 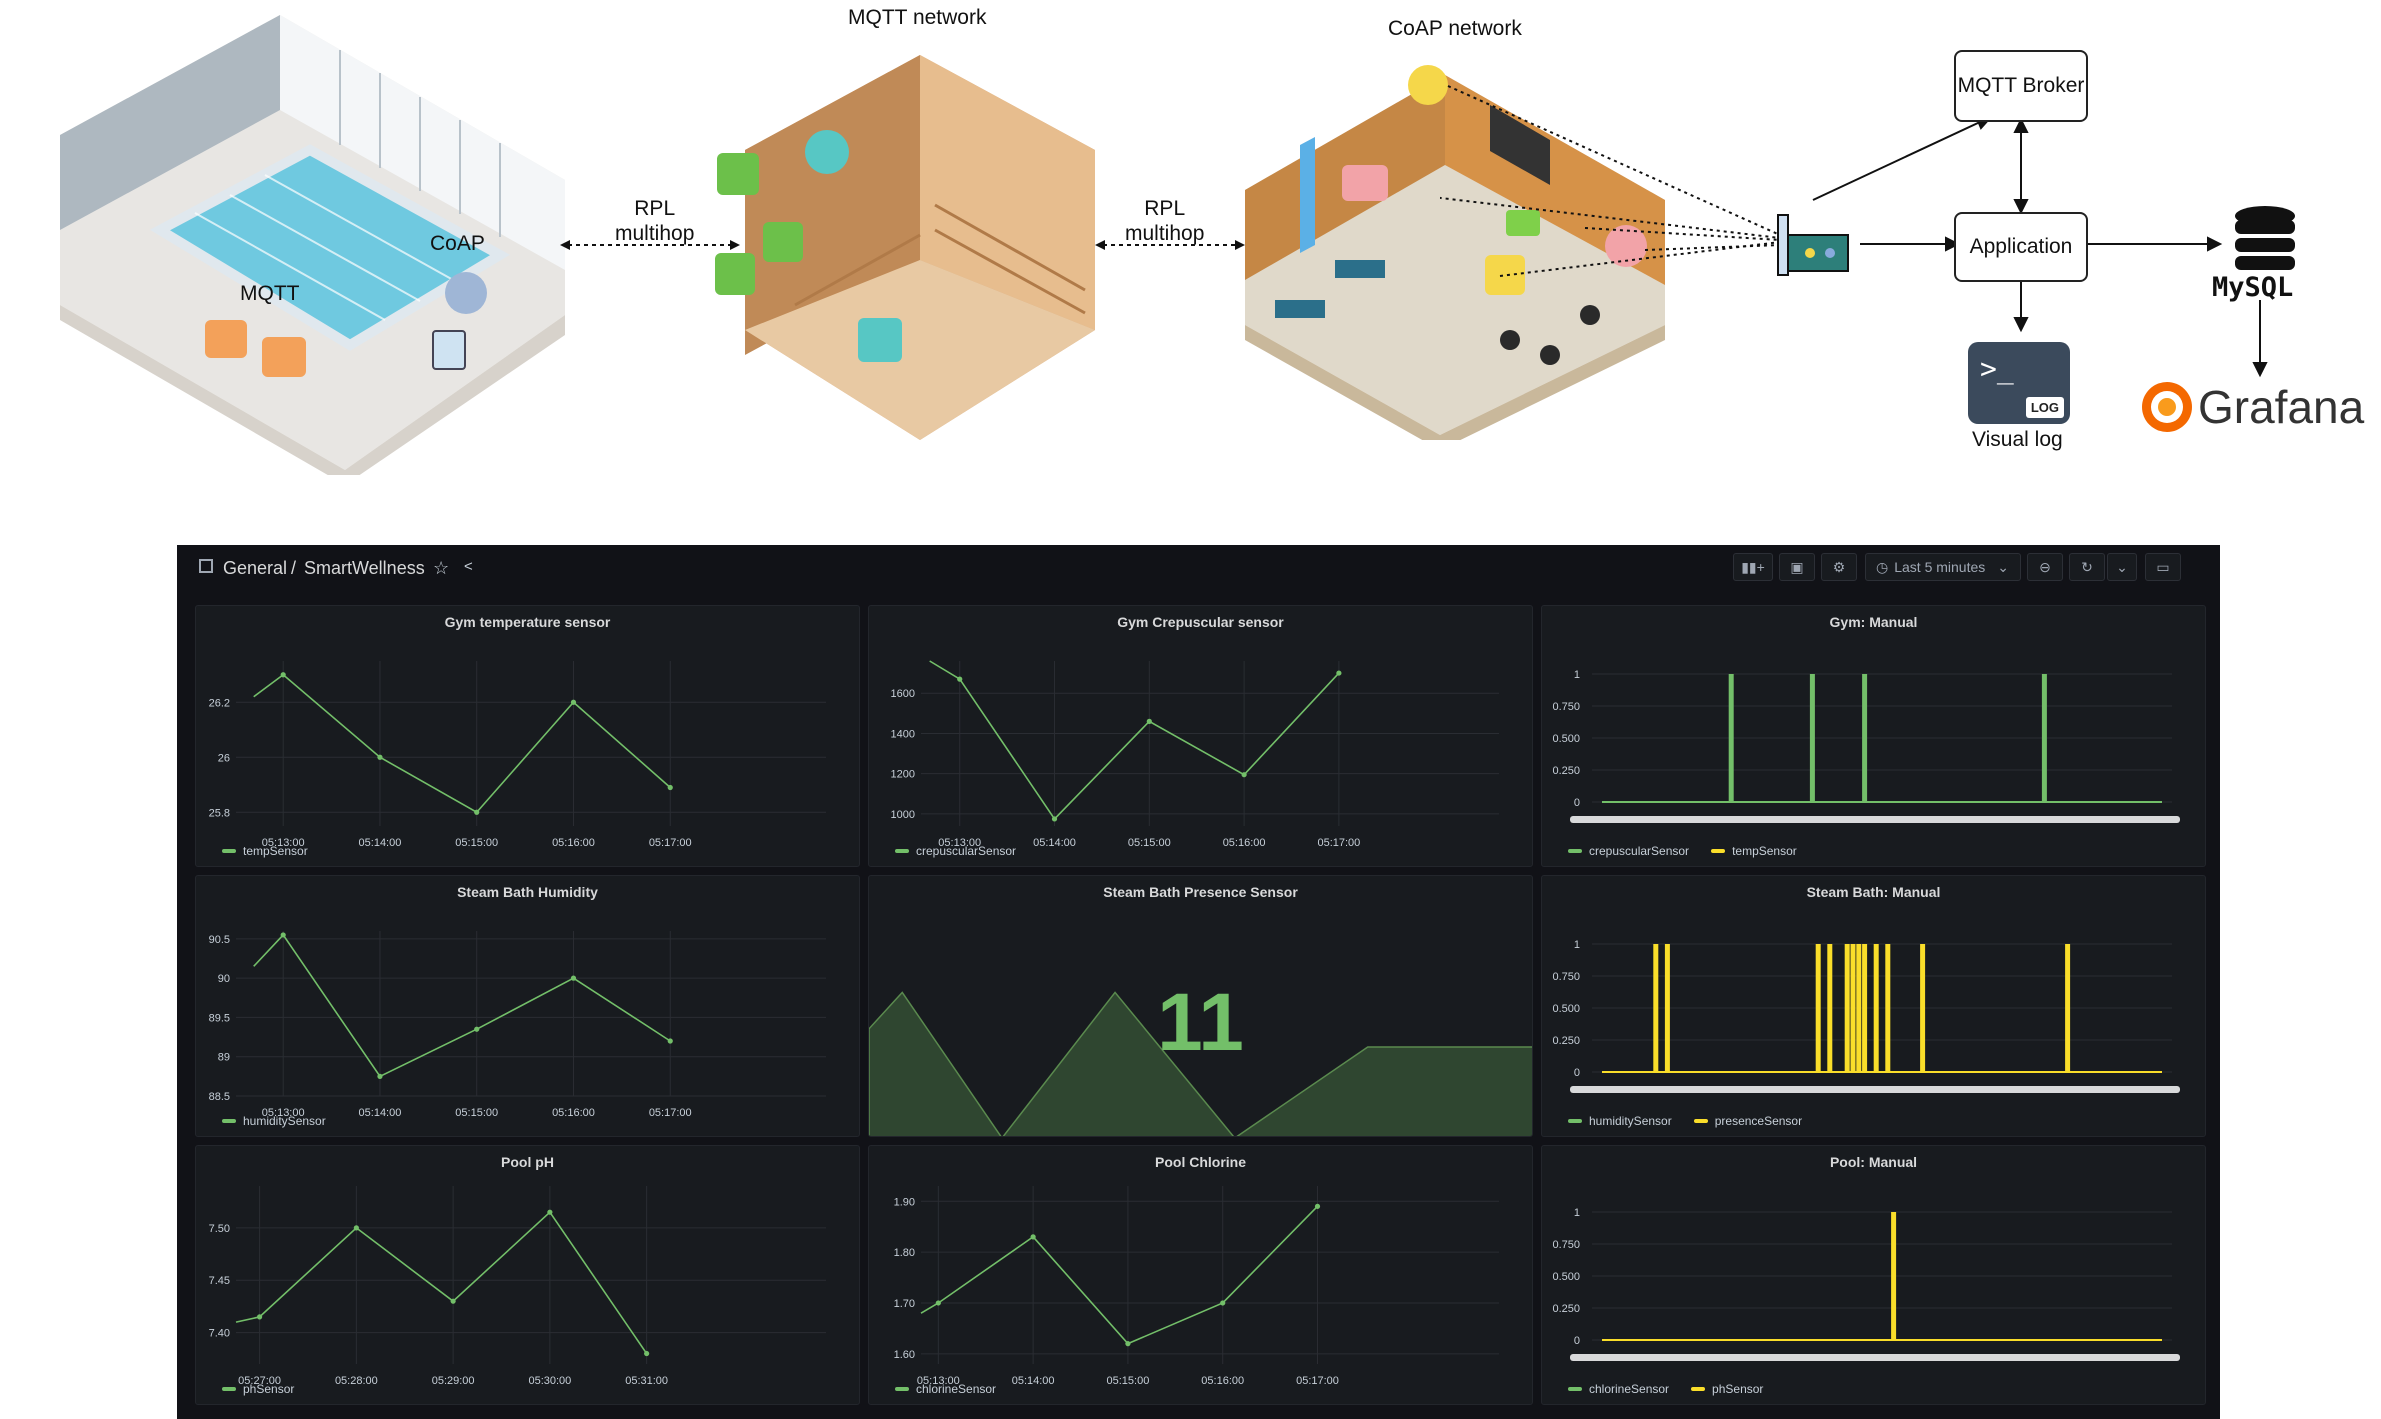 I want to click on share-icon: <, so click(x=468, y=566).